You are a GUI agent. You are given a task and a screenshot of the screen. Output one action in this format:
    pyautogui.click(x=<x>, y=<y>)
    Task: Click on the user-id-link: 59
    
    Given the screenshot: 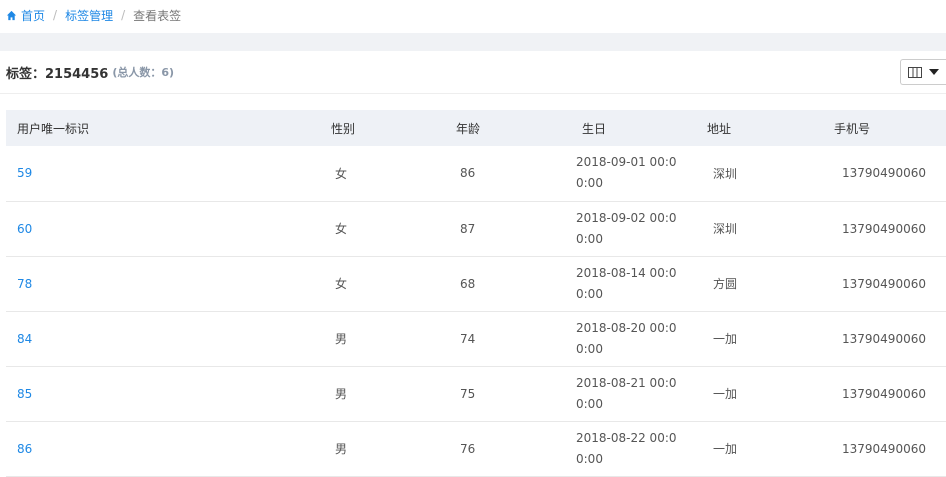 What is the action you would take?
    pyautogui.click(x=24, y=173)
    